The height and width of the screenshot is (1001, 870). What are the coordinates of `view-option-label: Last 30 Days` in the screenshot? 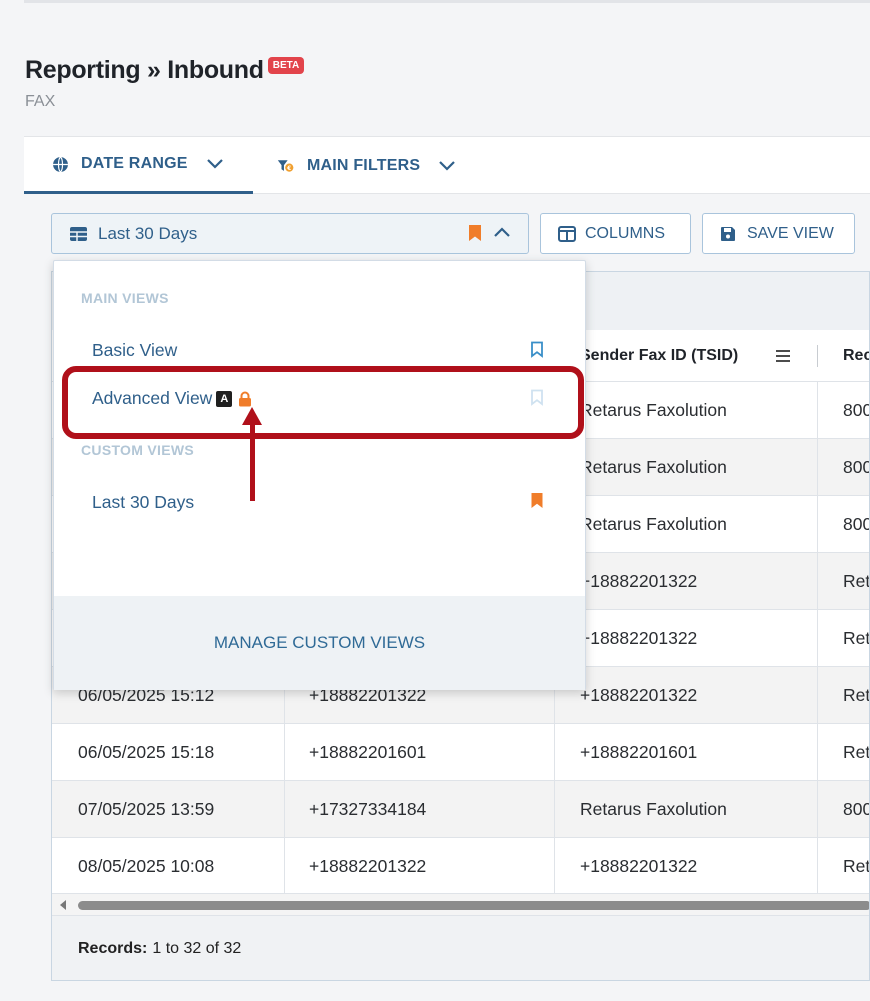 It's located at (143, 502).